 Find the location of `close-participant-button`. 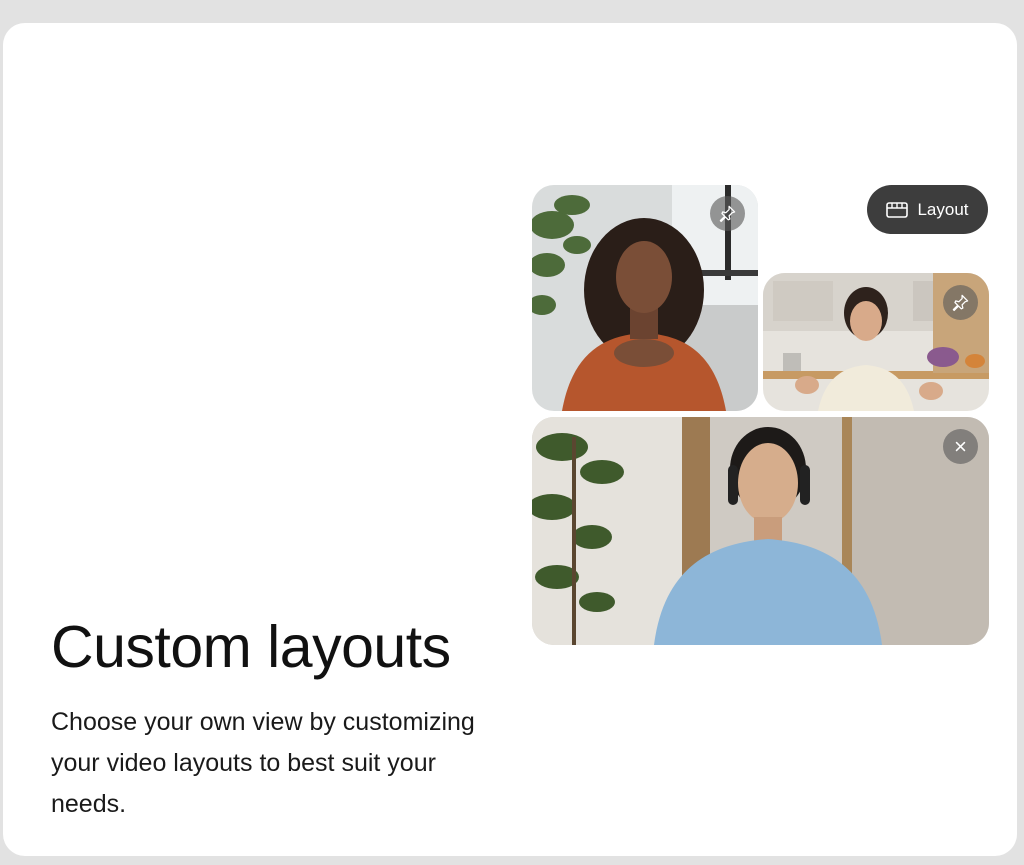

close-participant-button is located at coordinates (960, 446).